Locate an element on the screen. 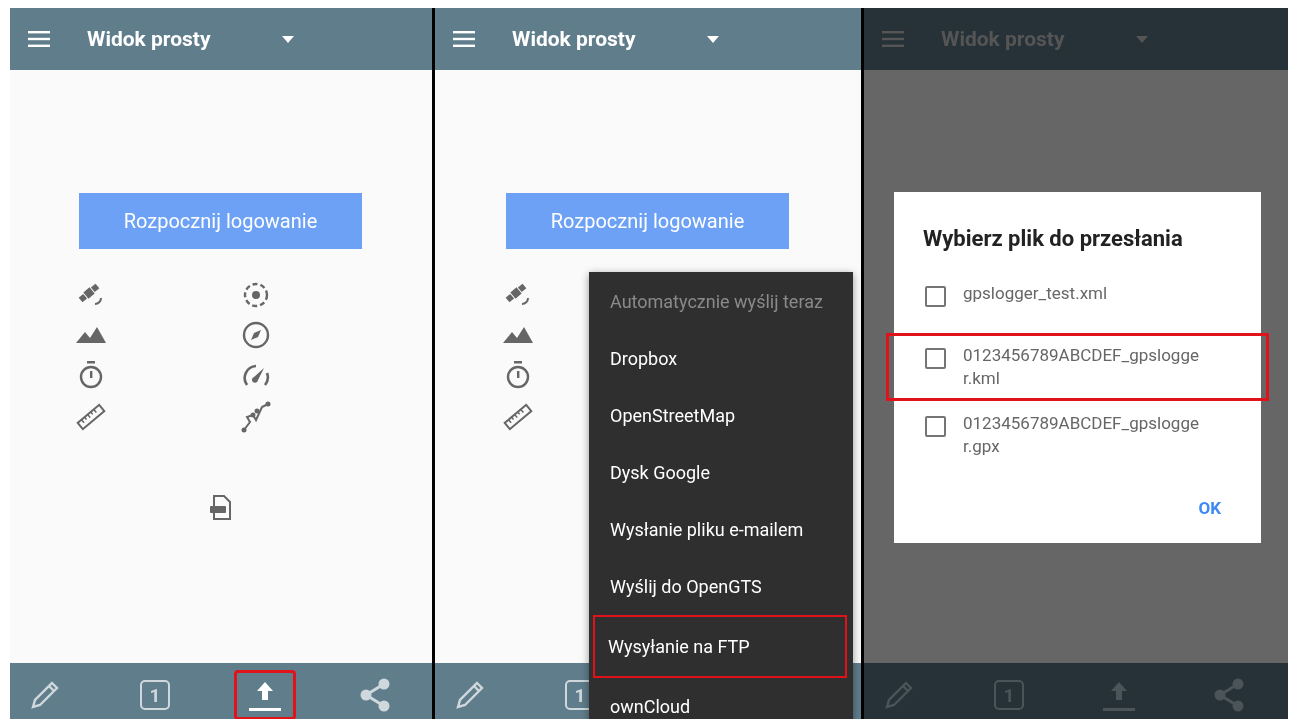 This screenshot has height=727, width=1289. counter-button: 1 is located at coordinates (155, 694).